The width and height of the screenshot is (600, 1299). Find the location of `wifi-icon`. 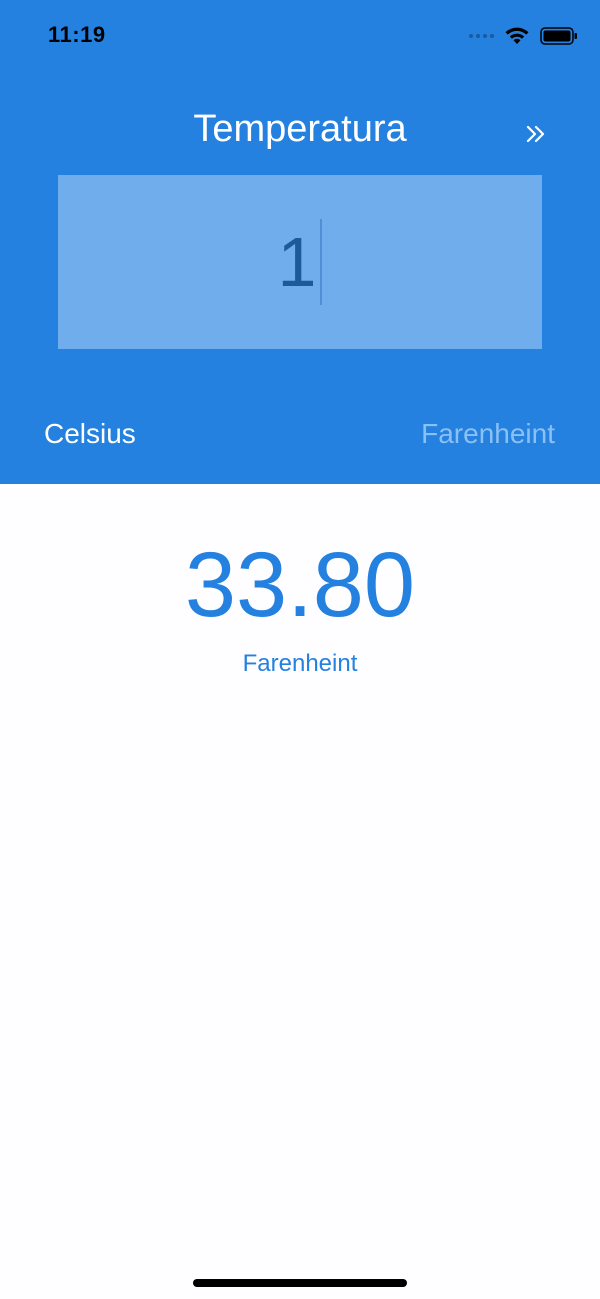

wifi-icon is located at coordinates (517, 35).